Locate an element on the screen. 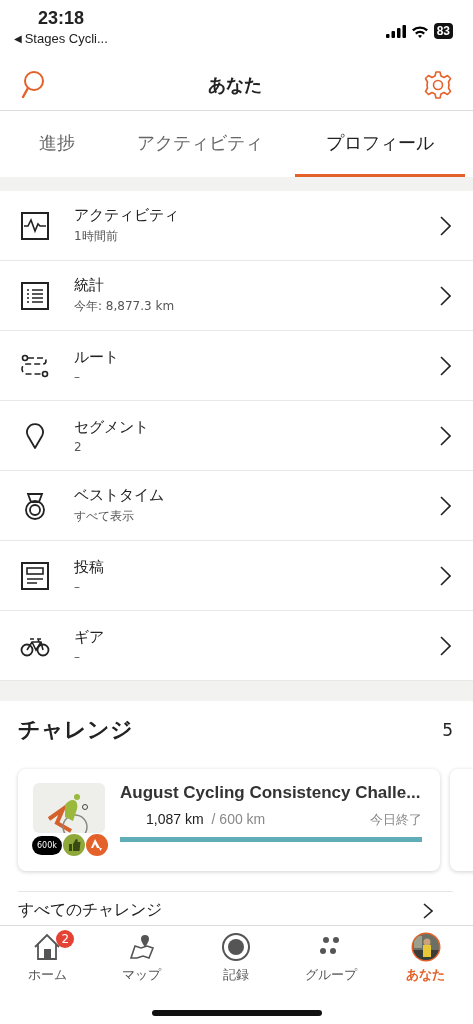  battery-level: 83 is located at coordinates (443, 31).